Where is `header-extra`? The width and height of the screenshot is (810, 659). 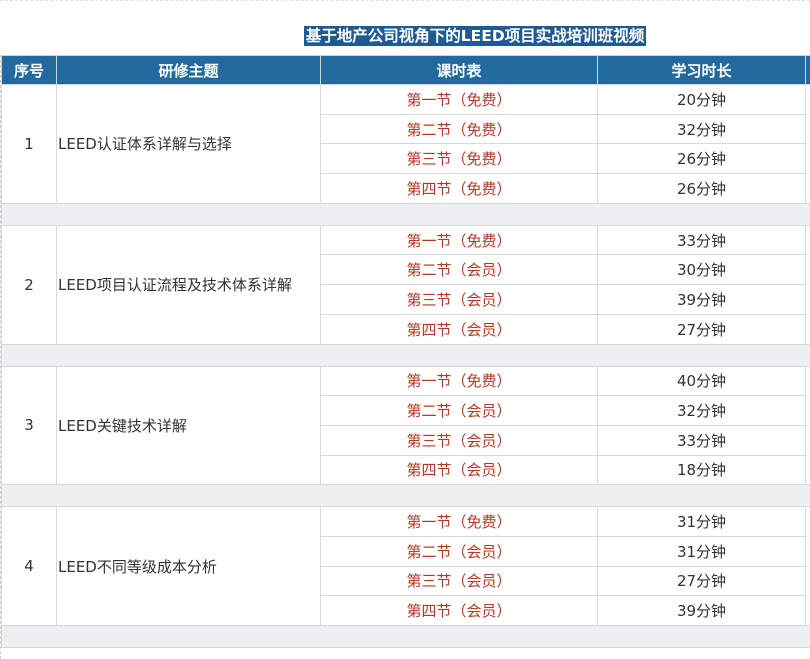 header-extra is located at coordinates (808, 70).